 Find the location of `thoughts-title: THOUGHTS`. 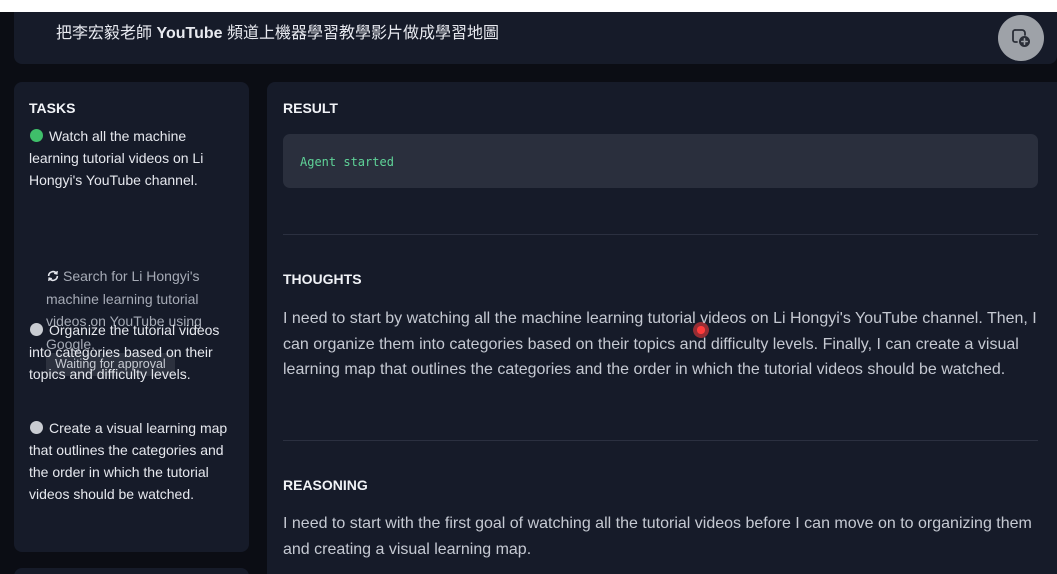

thoughts-title: THOUGHTS is located at coordinates (322, 279).